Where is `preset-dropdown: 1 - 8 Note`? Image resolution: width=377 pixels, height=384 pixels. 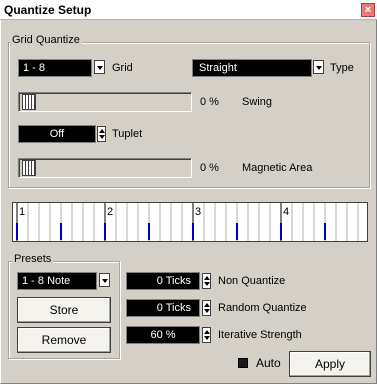
preset-dropdown: 1 - 8 Note is located at coordinates (57, 281).